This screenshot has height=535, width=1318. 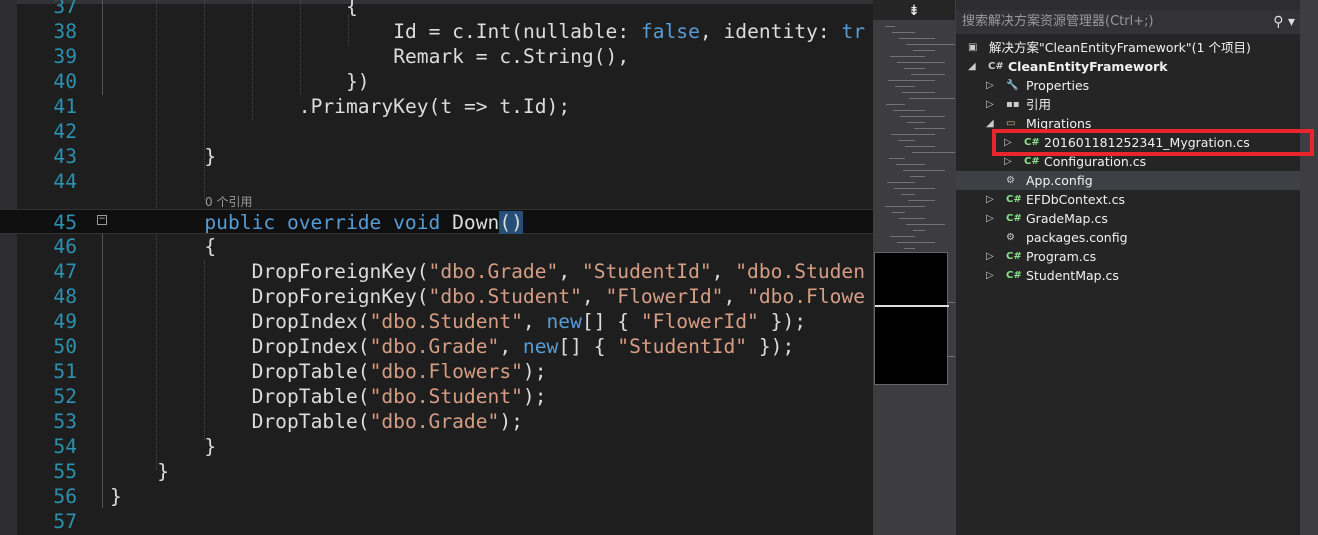 I want to click on search-icon: ⚲ ▾, so click(x=1284, y=22).